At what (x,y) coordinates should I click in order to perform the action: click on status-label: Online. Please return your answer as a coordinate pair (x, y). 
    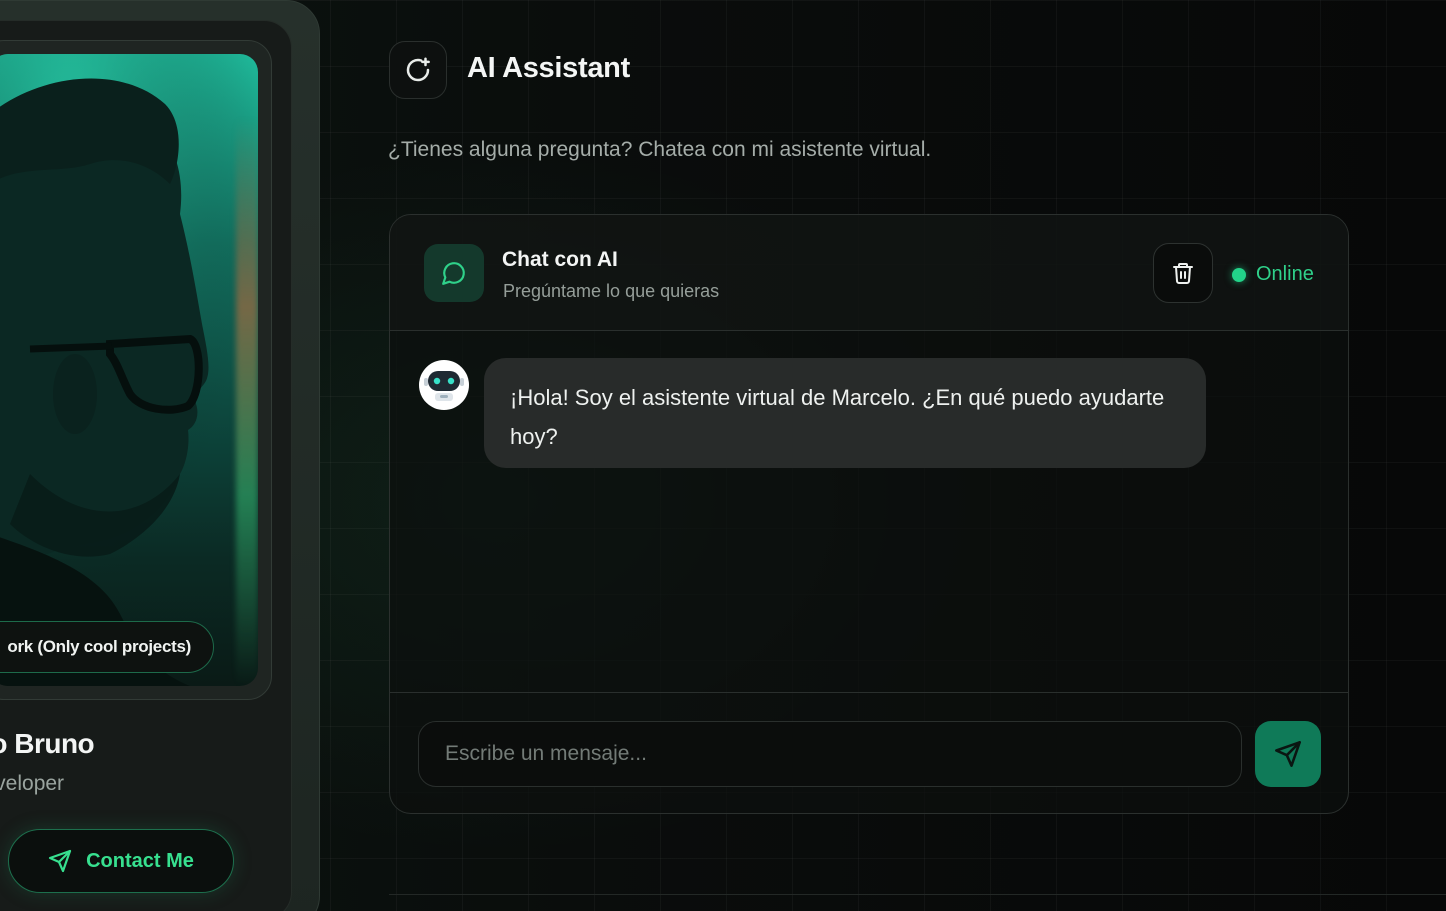
    Looking at the image, I should click on (1285, 274).